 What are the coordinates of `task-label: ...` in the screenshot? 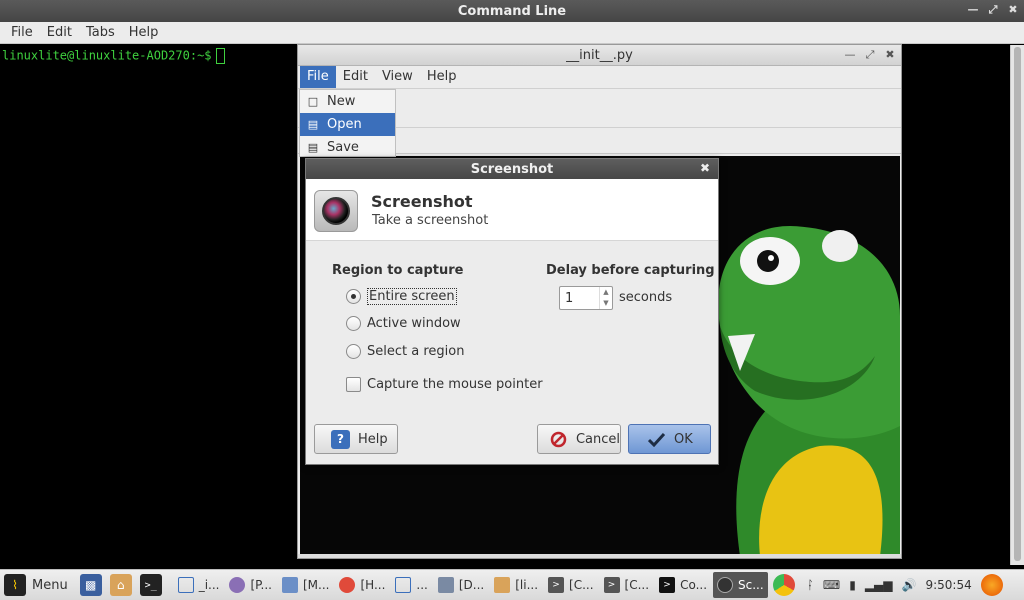 It's located at (422, 585).